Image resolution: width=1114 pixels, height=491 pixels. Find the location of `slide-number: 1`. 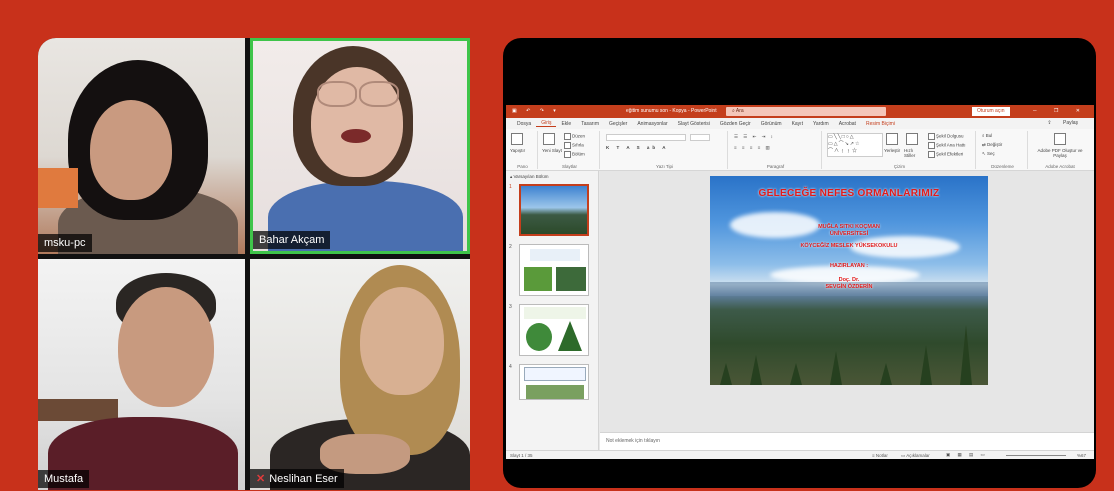

slide-number: 1 is located at coordinates (510, 187).